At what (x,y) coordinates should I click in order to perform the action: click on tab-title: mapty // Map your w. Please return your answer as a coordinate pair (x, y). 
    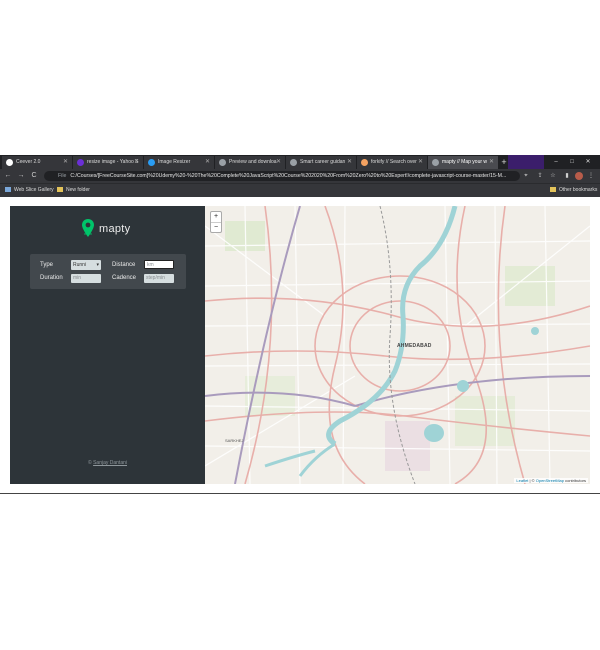
    Looking at the image, I should click on (465, 162).